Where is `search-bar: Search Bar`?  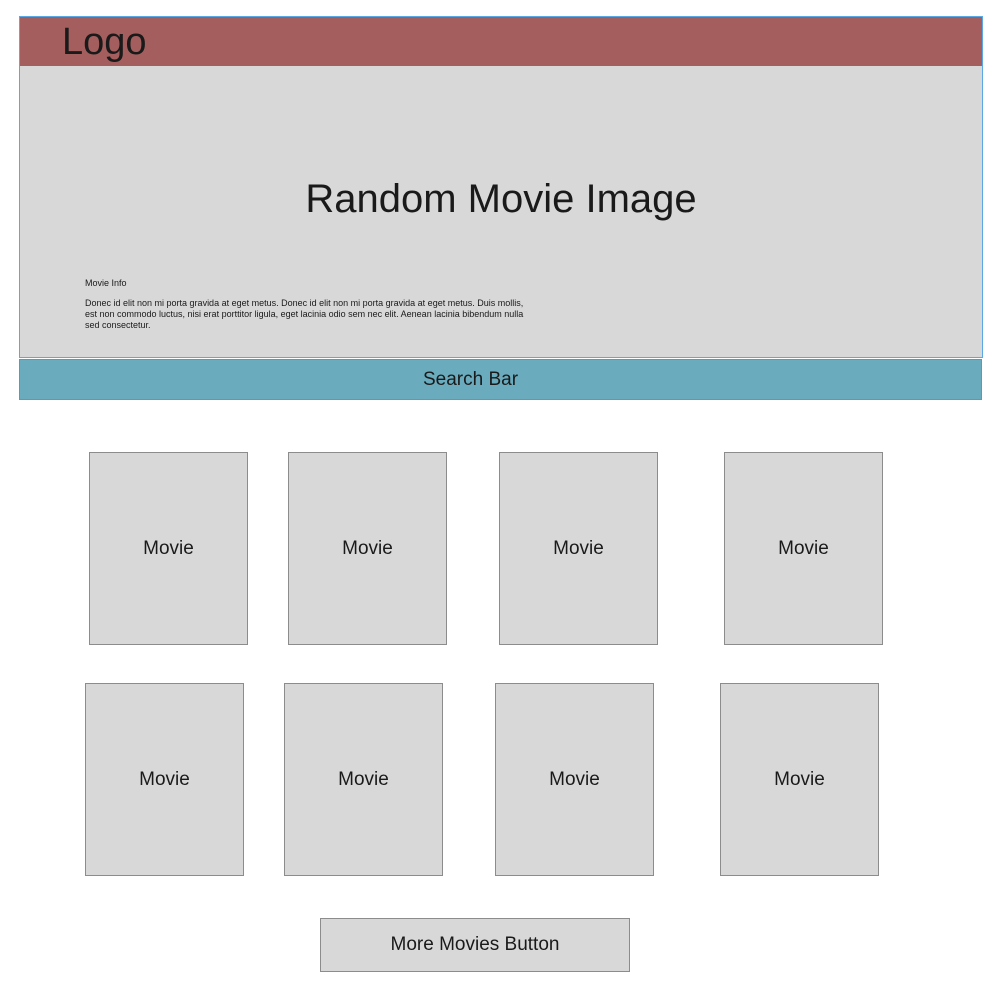
search-bar: Search Bar is located at coordinates (500, 379).